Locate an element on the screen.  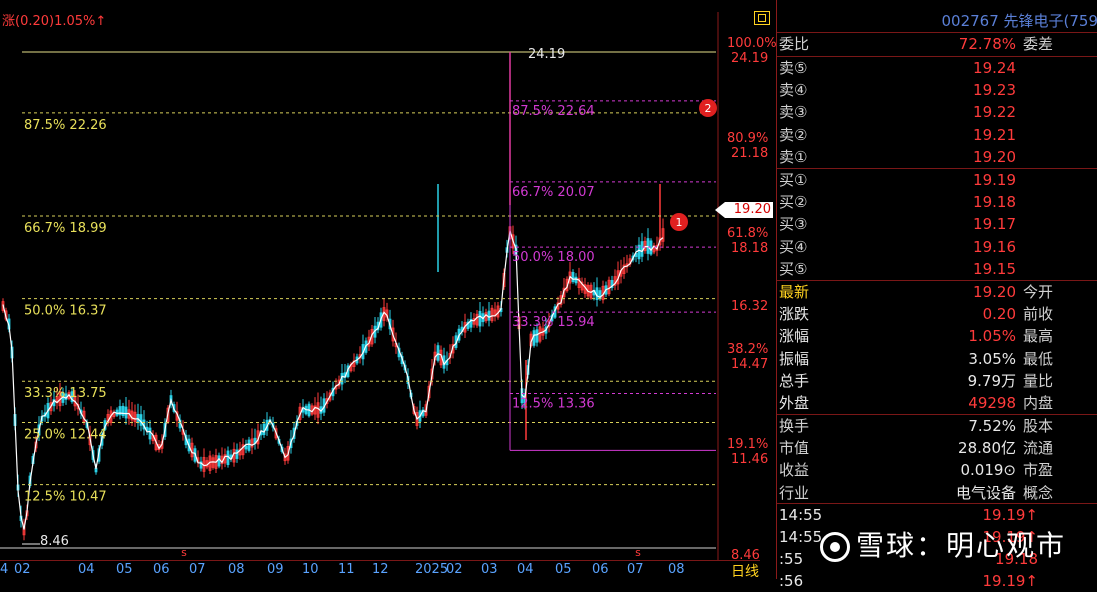
bid-row: 买① 19.19 is located at coordinates (937, 180).